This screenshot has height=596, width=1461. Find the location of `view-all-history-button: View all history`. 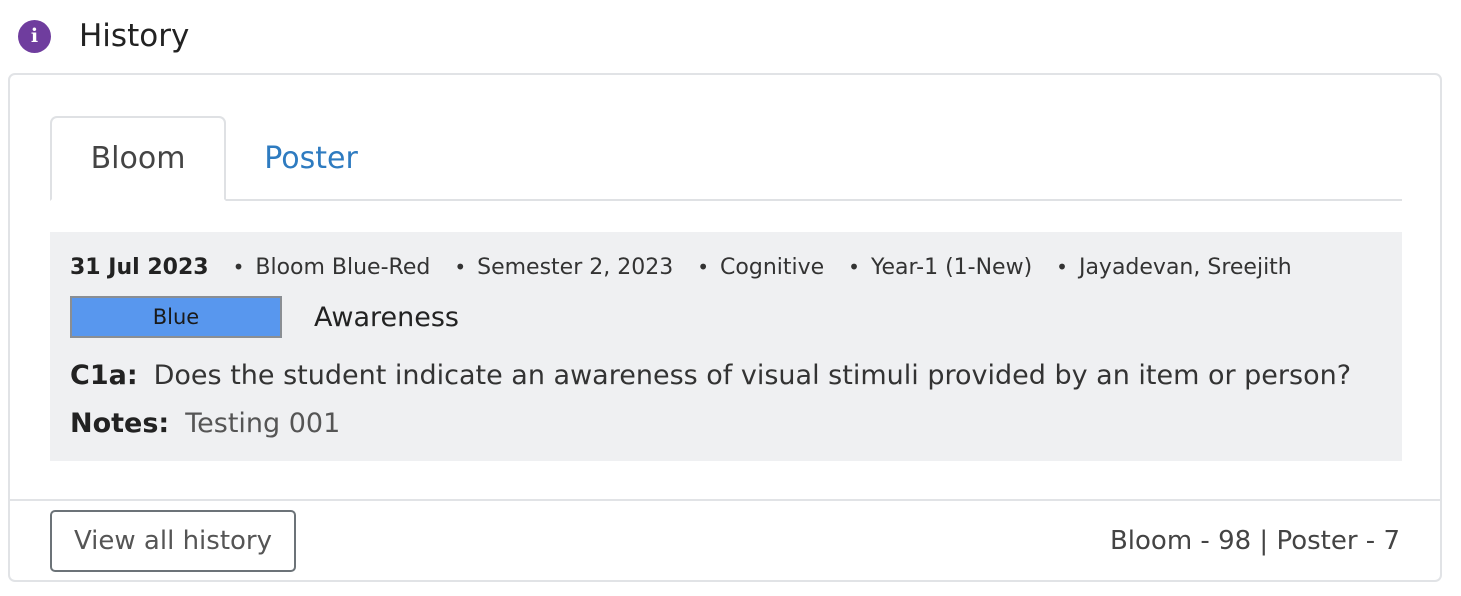

view-all-history-button: View all history is located at coordinates (173, 541).